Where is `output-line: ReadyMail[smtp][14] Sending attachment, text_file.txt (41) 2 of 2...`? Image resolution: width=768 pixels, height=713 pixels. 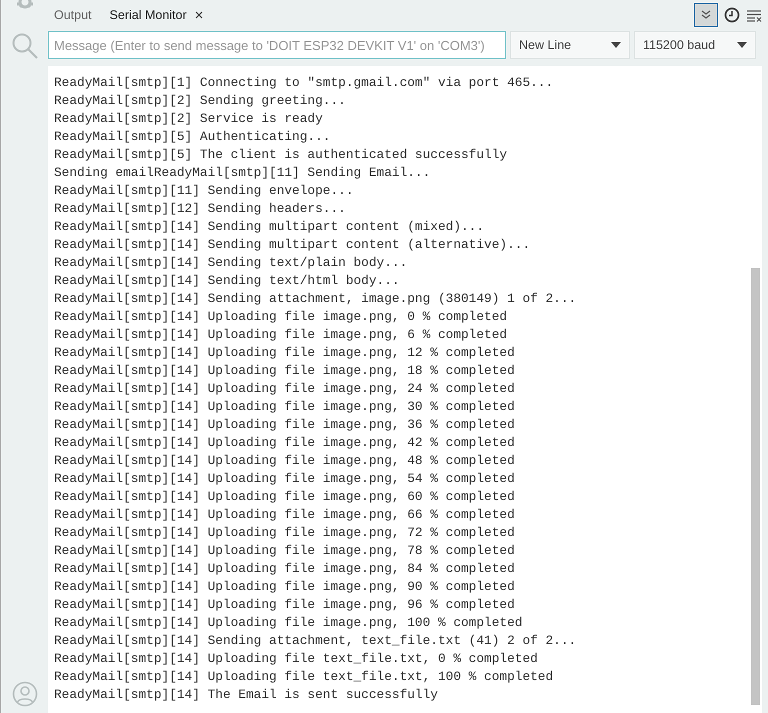
output-line: ReadyMail[smtp][14] Sending attachment, text_file.txt (41) 2 of 2... is located at coordinates (316, 641).